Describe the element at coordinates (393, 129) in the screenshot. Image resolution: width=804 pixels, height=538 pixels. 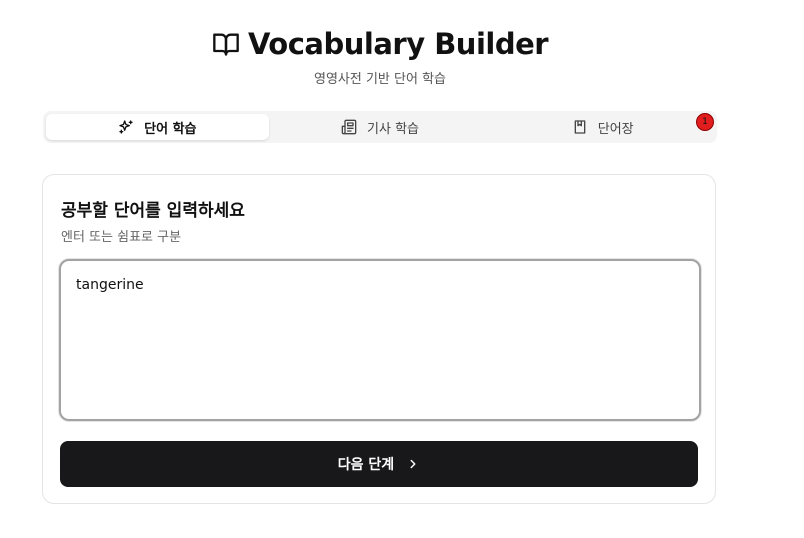
I see `tab-label: 기사 학습` at that location.